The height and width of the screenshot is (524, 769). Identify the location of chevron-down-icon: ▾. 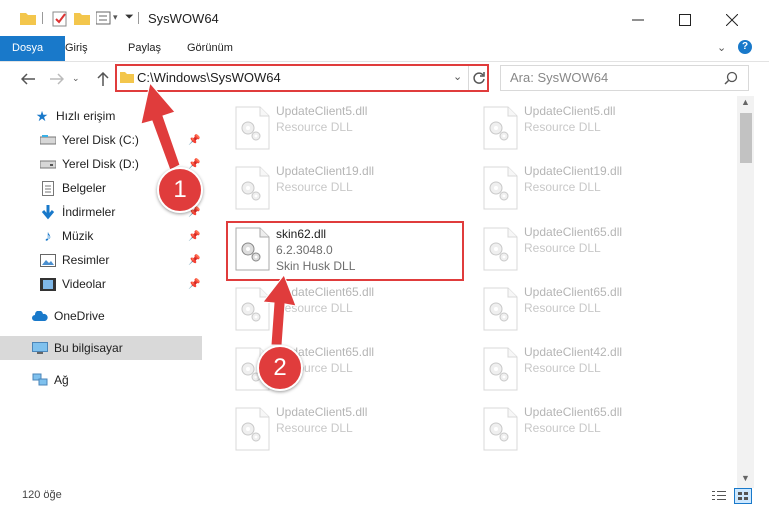
(115, 17).